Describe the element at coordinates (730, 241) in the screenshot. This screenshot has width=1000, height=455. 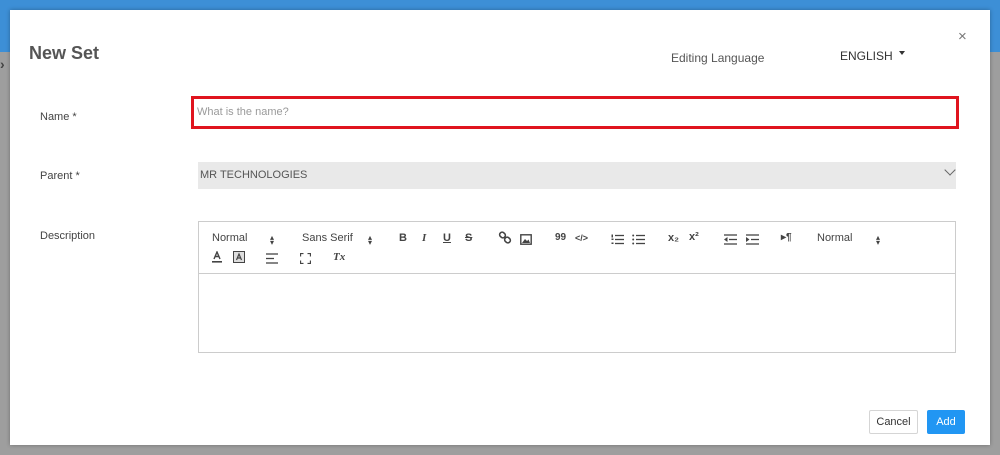
I see `outdent-icon` at that location.